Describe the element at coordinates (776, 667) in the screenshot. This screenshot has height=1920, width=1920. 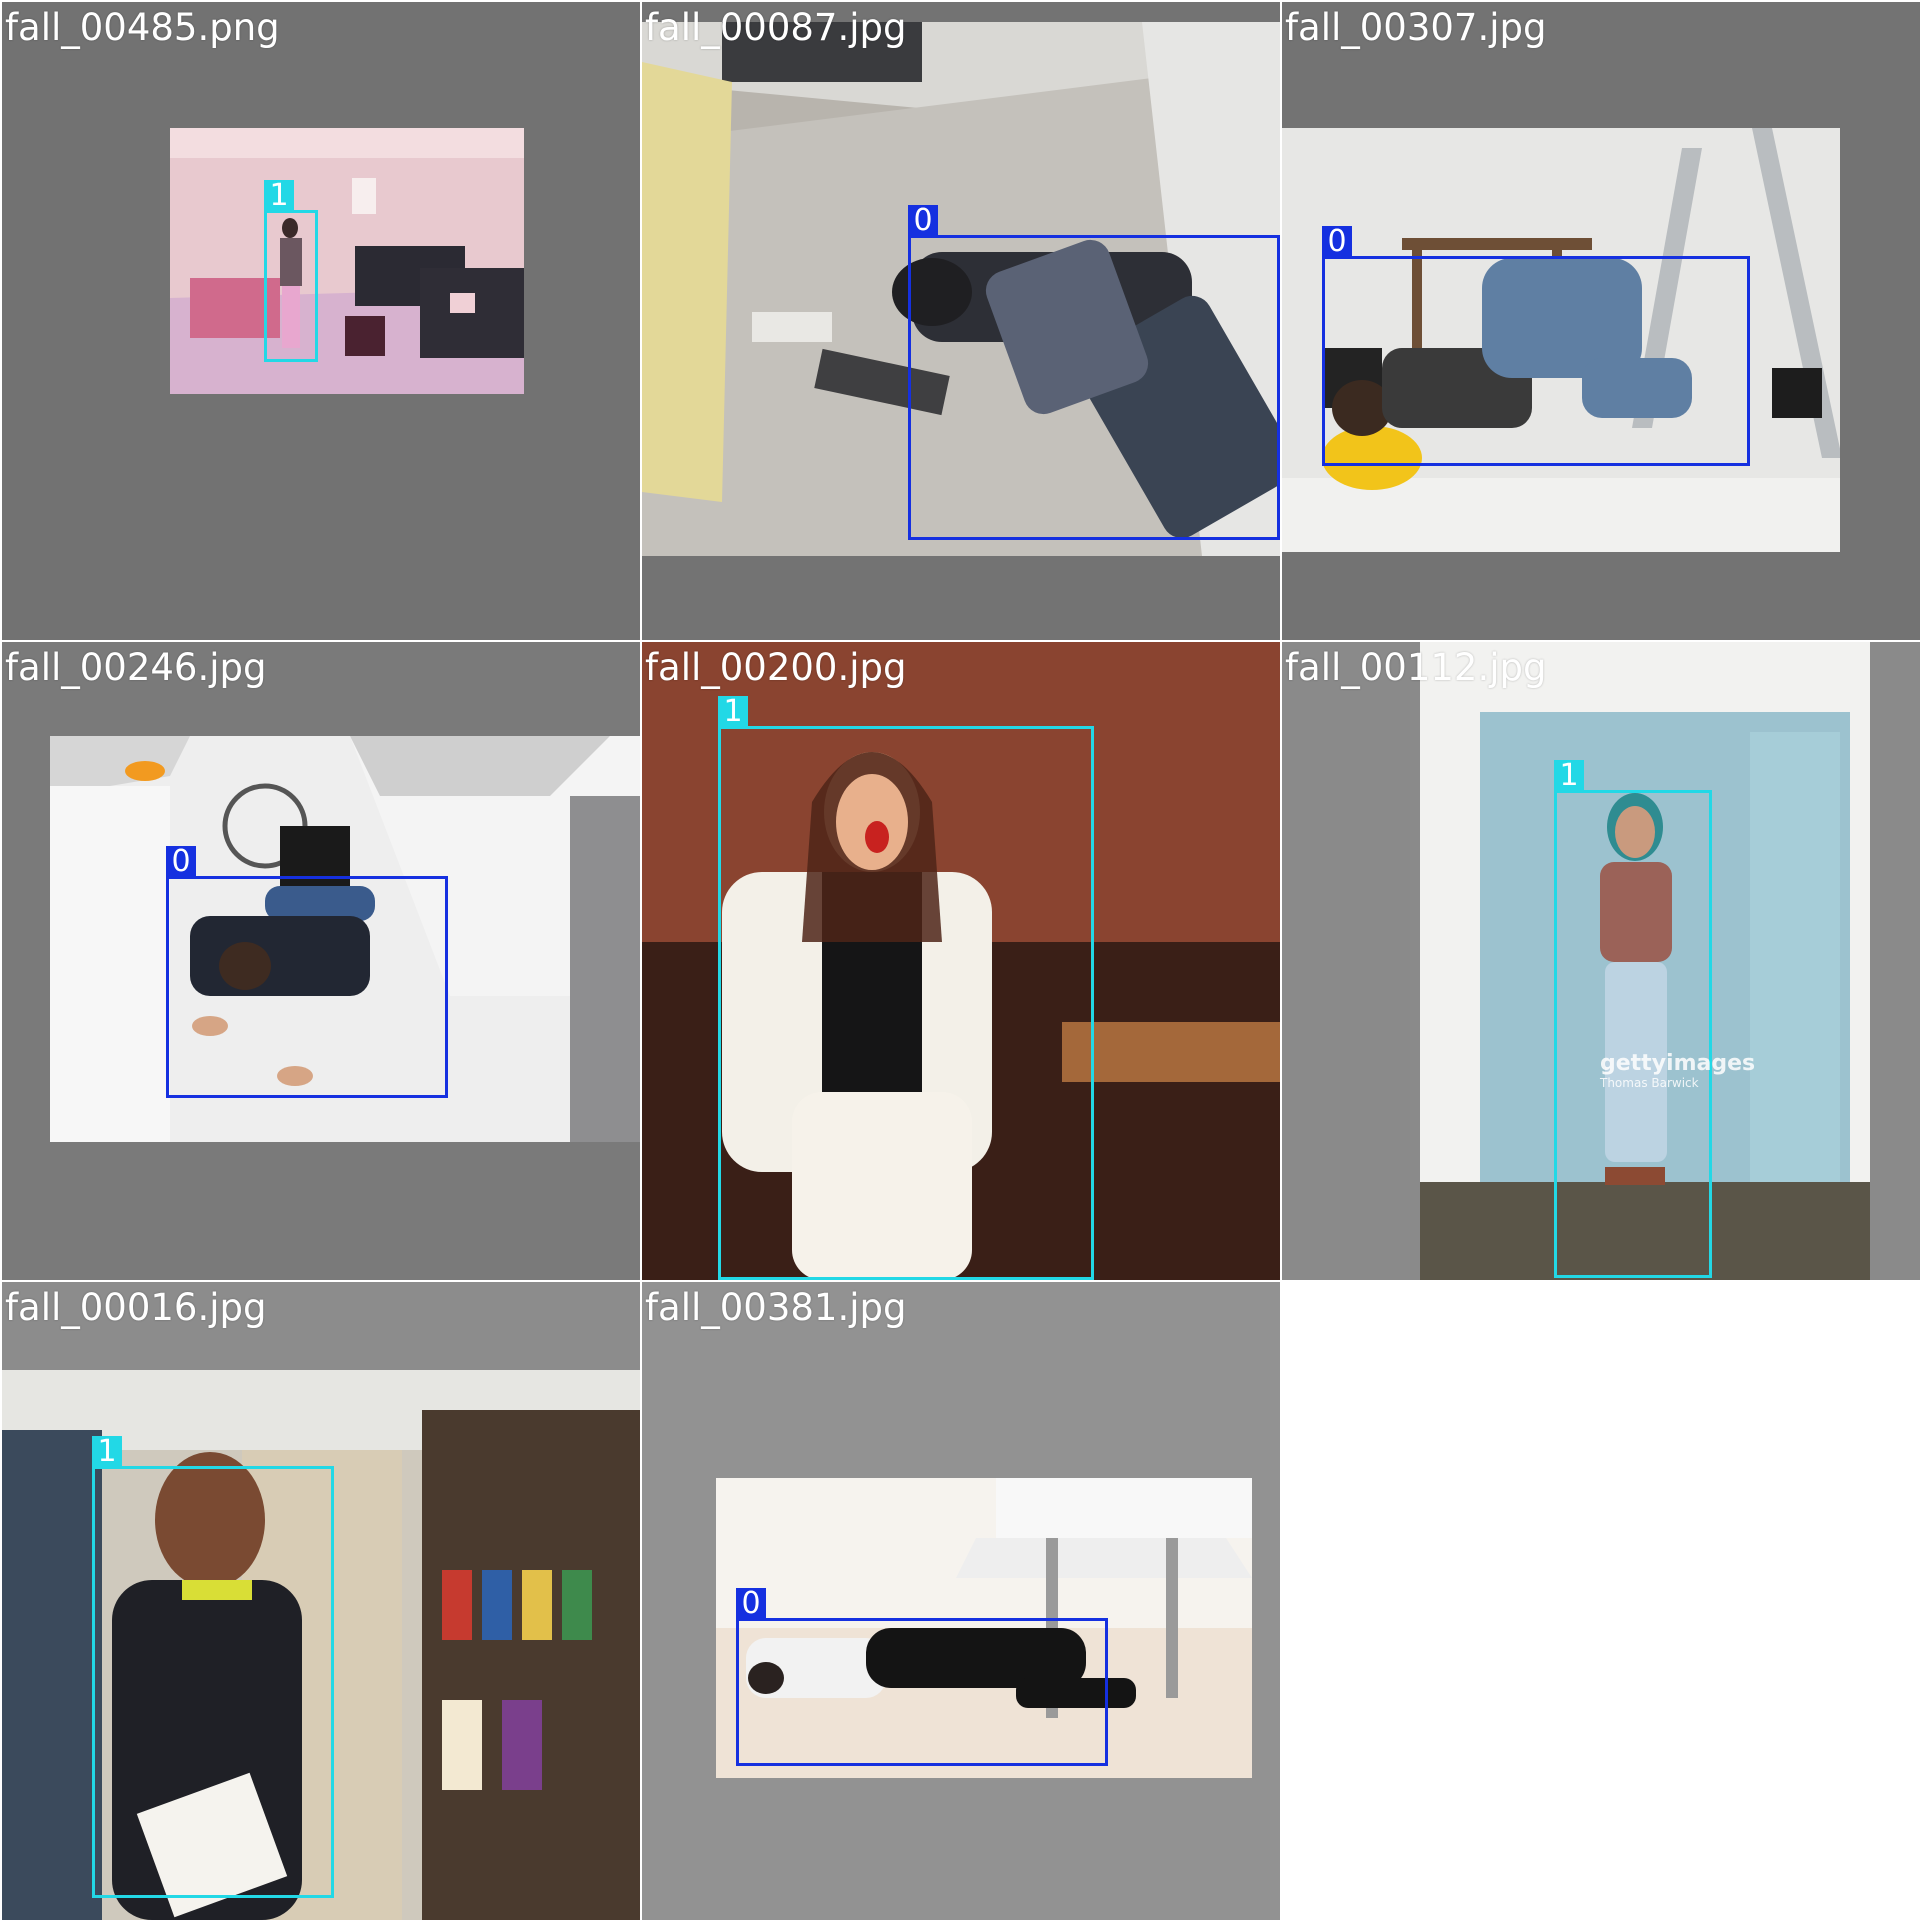
I see `image-filename: fall_00200.jpg` at that location.